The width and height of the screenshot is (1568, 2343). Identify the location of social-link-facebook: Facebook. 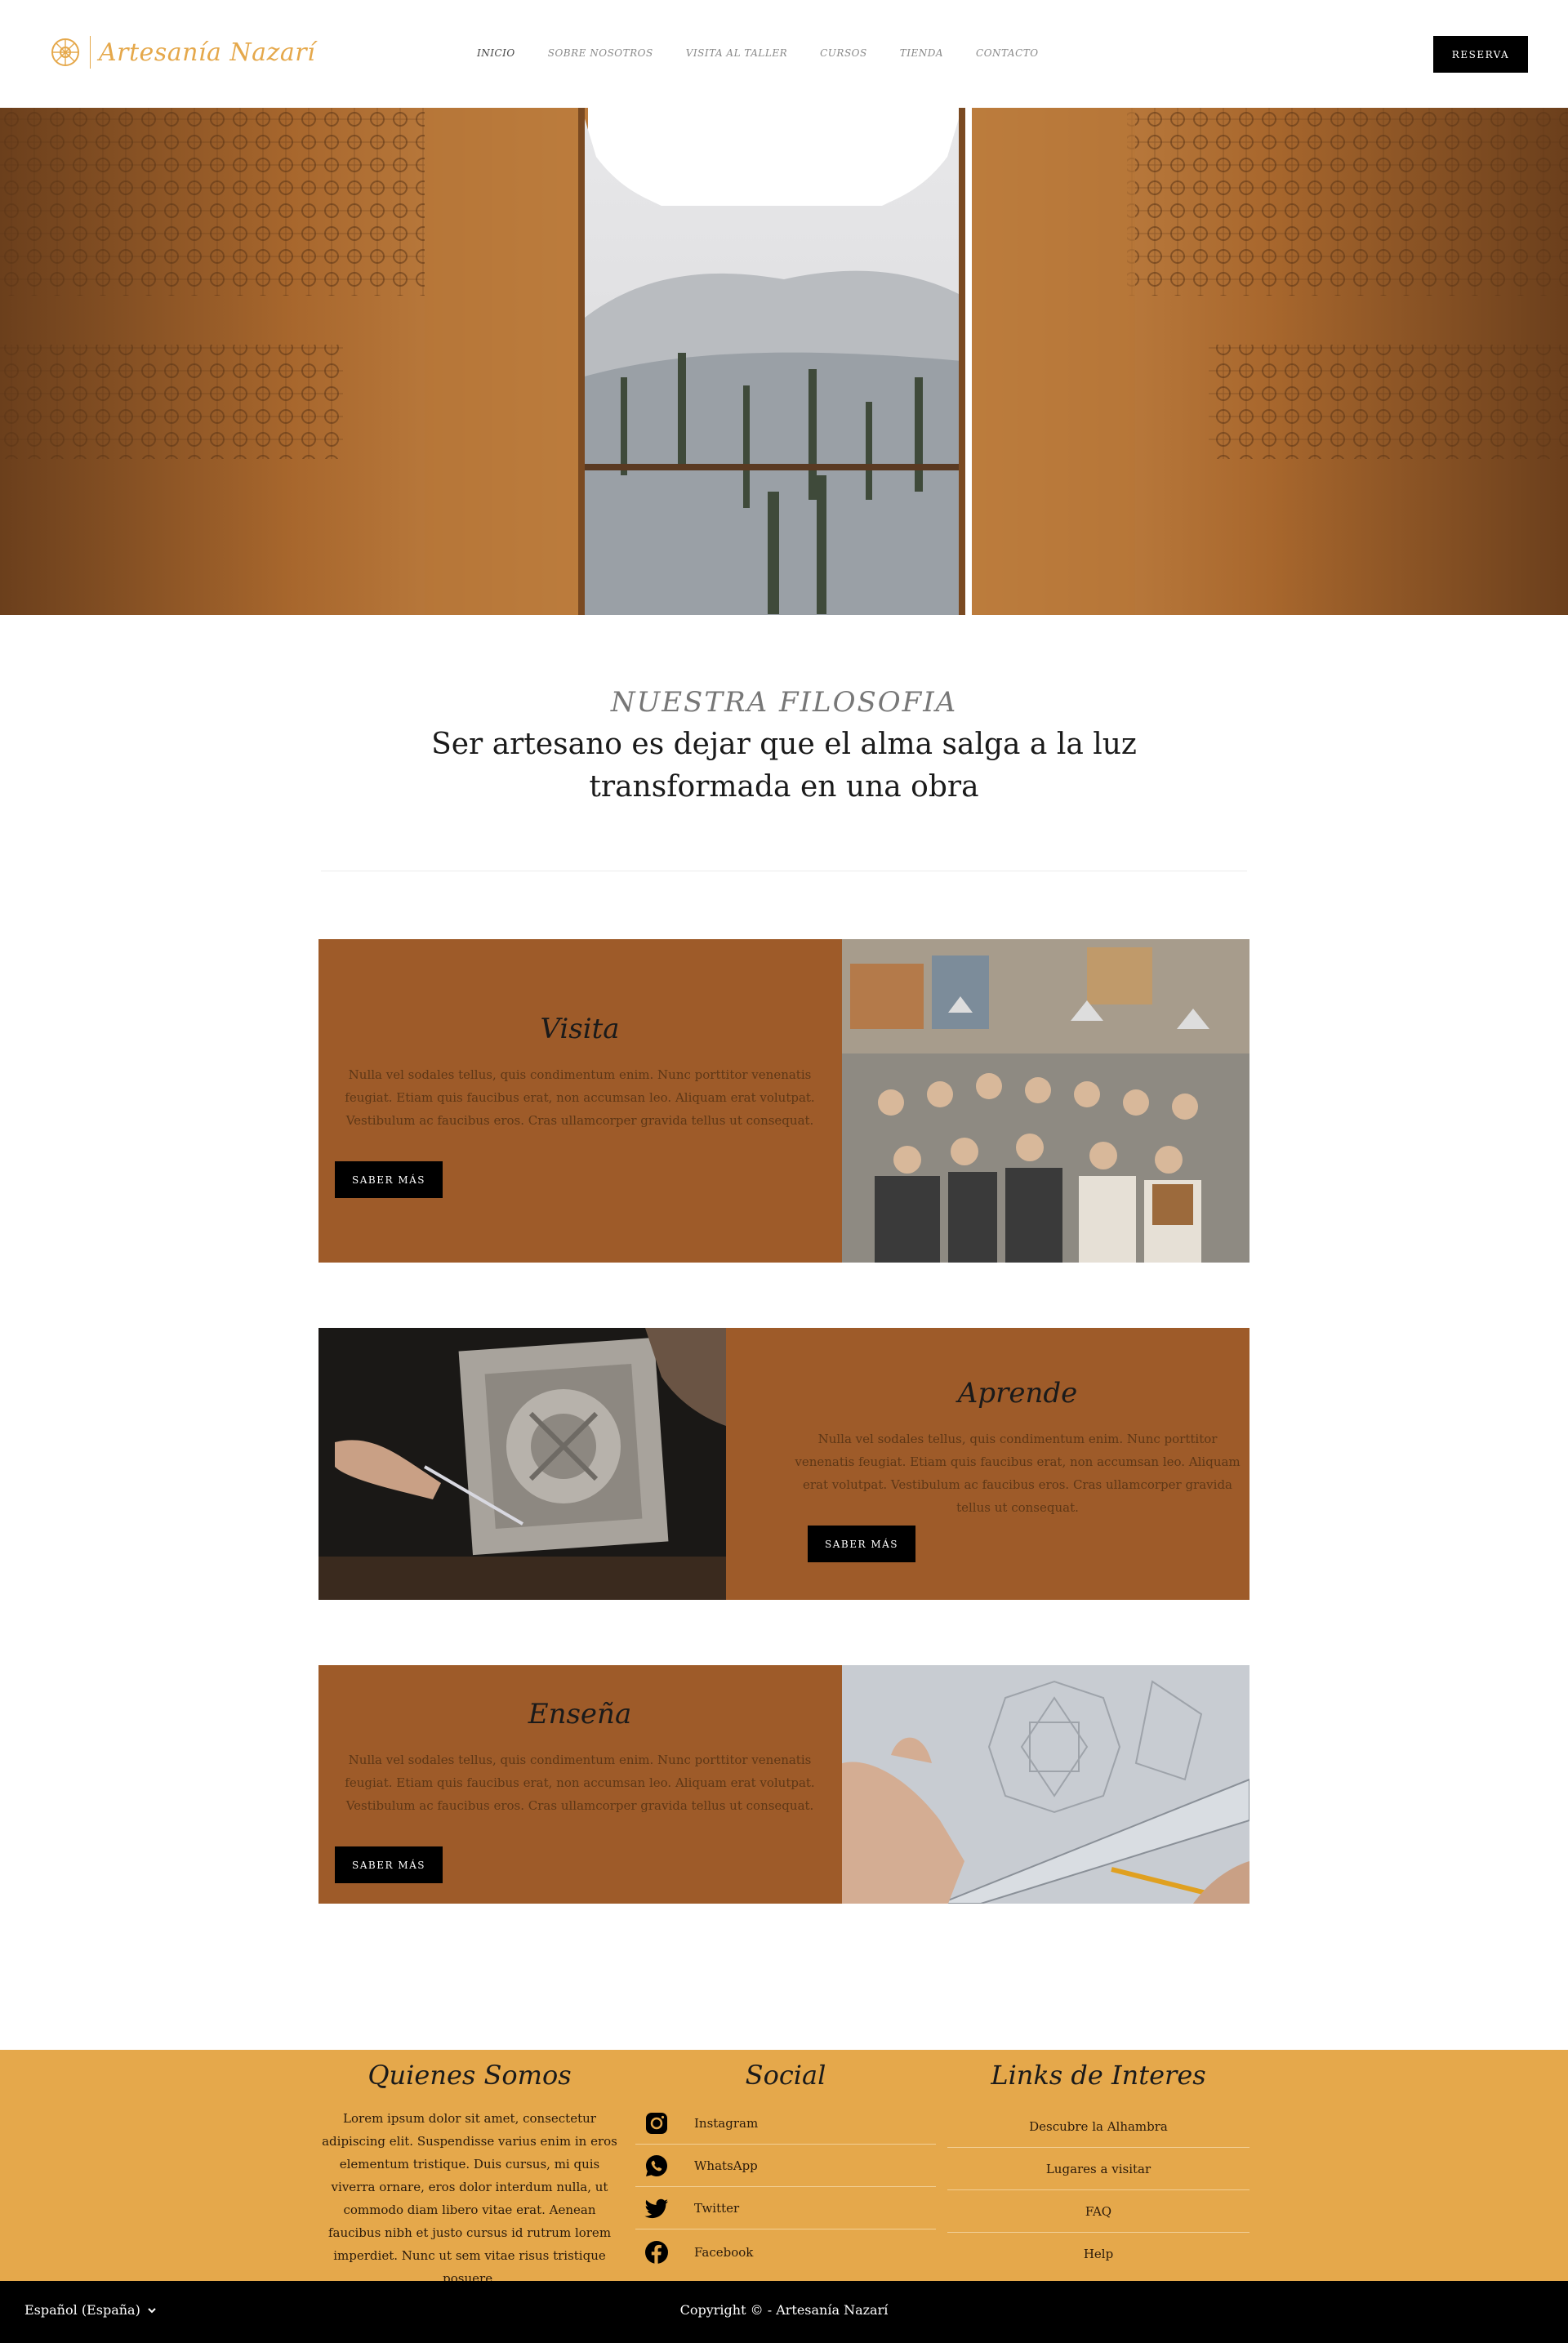
(785, 2253).